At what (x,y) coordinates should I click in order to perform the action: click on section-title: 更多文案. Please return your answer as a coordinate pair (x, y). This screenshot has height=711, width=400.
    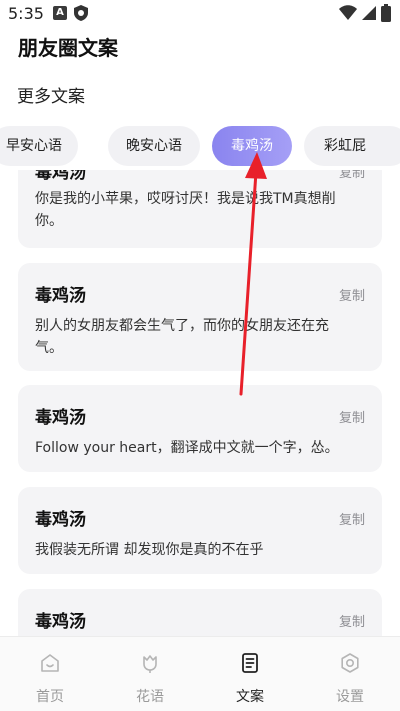
    Looking at the image, I should click on (51, 97).